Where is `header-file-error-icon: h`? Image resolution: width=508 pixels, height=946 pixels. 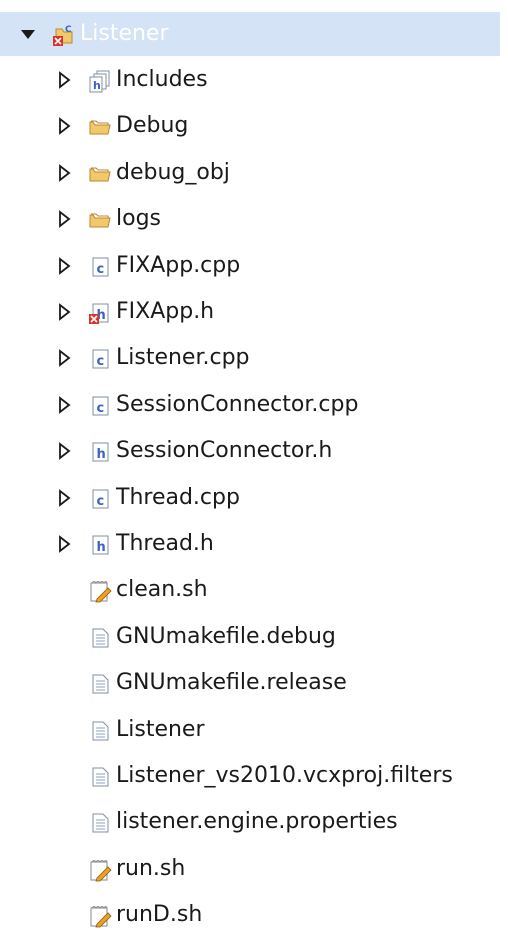 header-file-error-icon: h is located at coordinates (100, 313).